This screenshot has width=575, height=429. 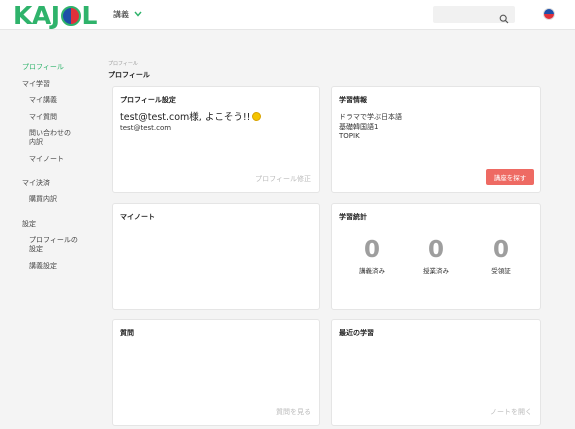 I want to click on user-email: test@test.com, so click(x=146, y=128).